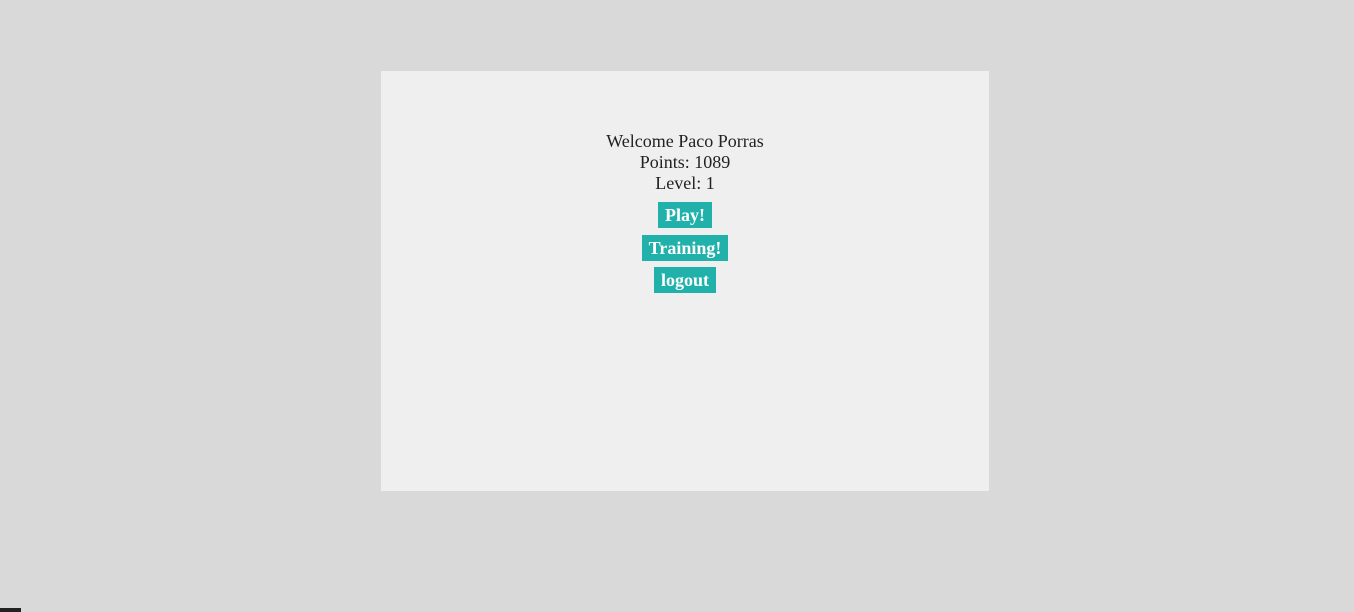 The width and height of the screenshot is (1354, 612). I want to click on action-buttons: Play! Training! logout, so click(685, 251).